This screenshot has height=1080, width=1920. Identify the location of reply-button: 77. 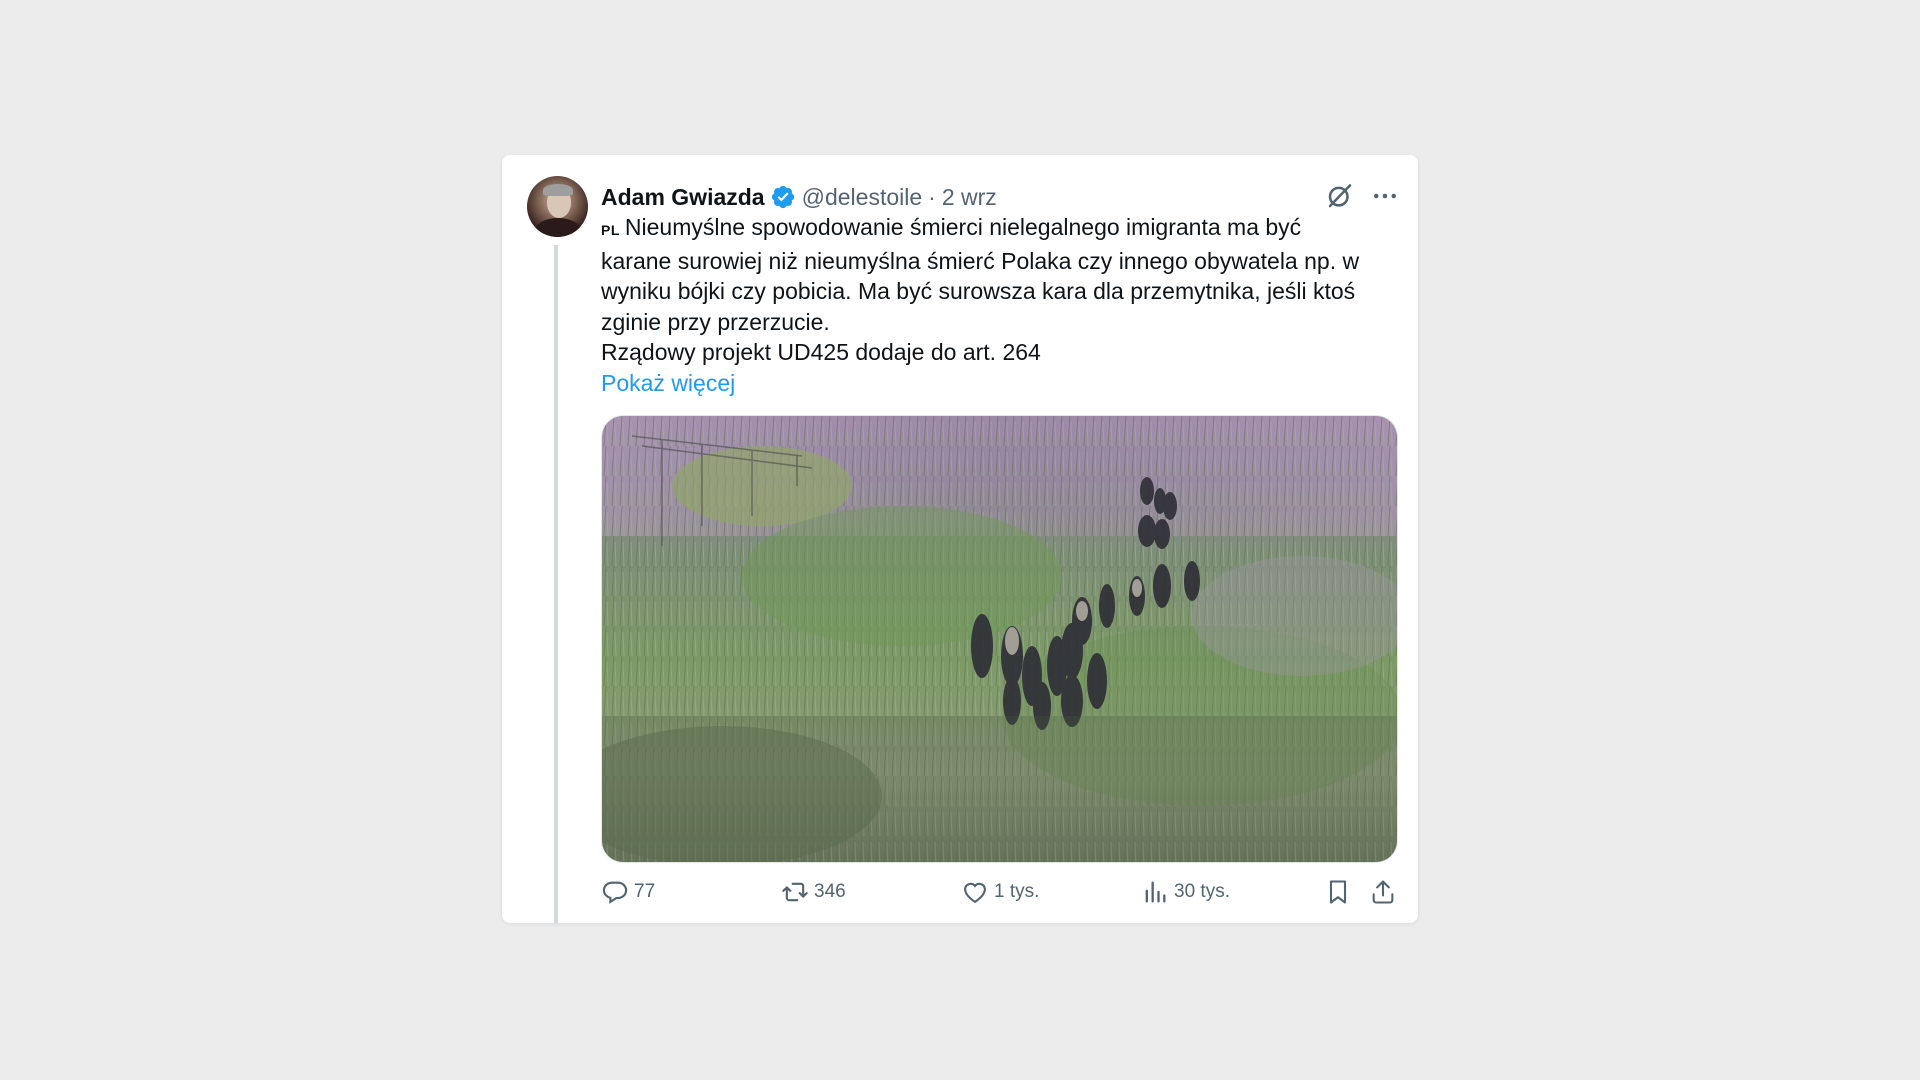
(628, 892).